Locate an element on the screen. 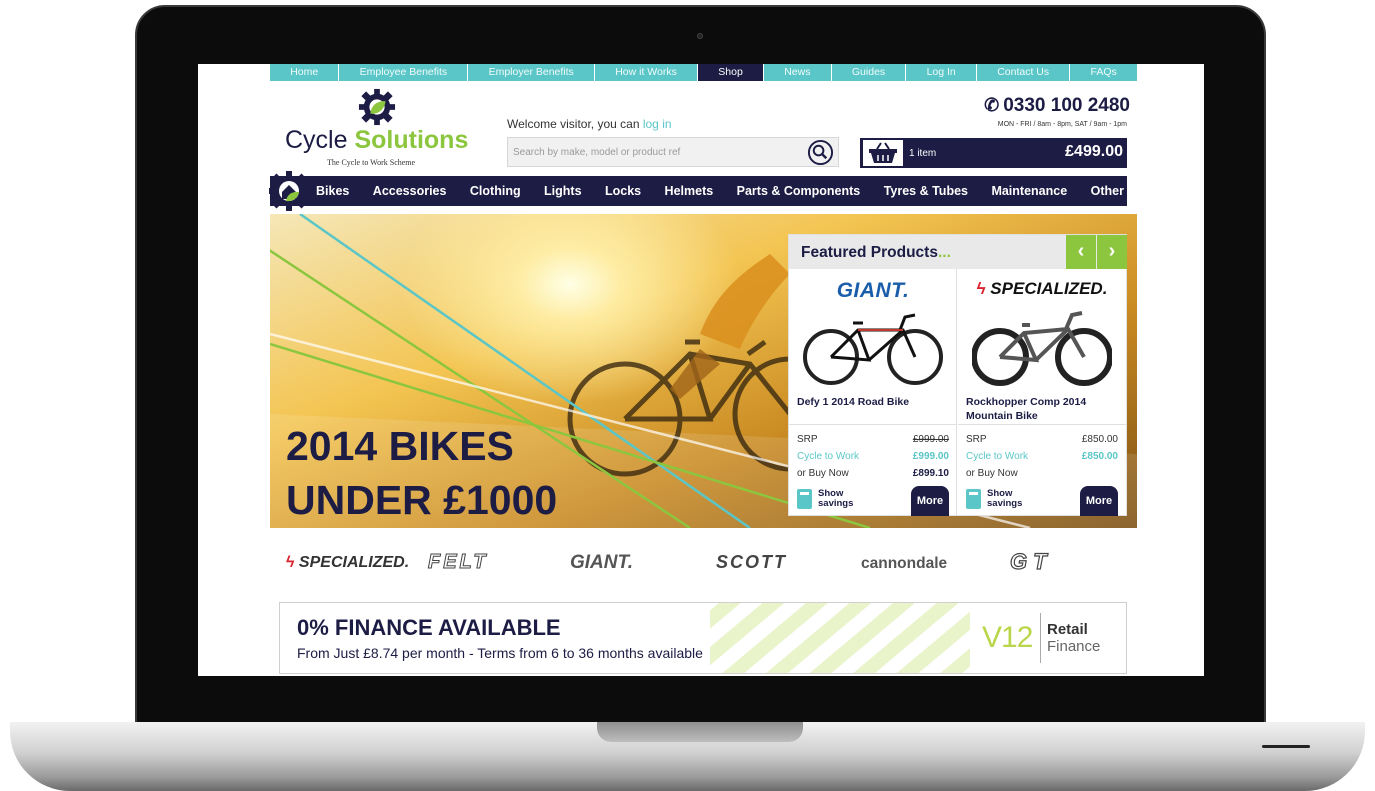 This screenshot has width=1375, height=791. cycle-to-work-row: Cycle to Work £999.00 is located at coordinates (873, 456).